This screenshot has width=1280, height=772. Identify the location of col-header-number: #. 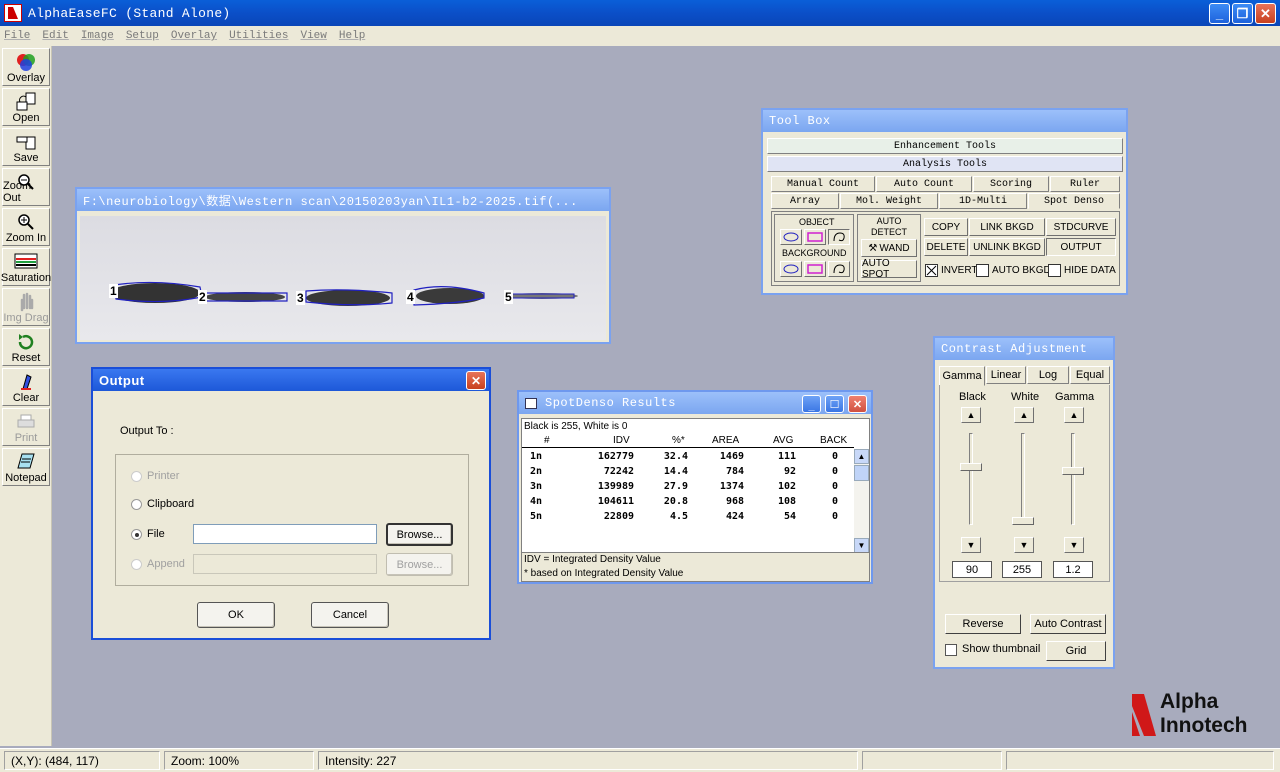
(547, 440).